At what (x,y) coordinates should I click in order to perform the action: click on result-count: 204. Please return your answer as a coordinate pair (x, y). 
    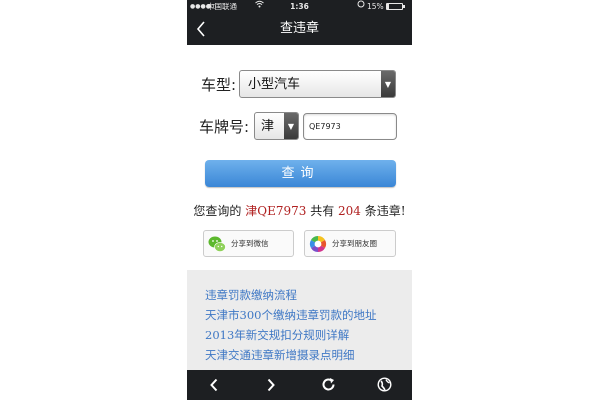
    Looking at the image, I should click on (349, 211).